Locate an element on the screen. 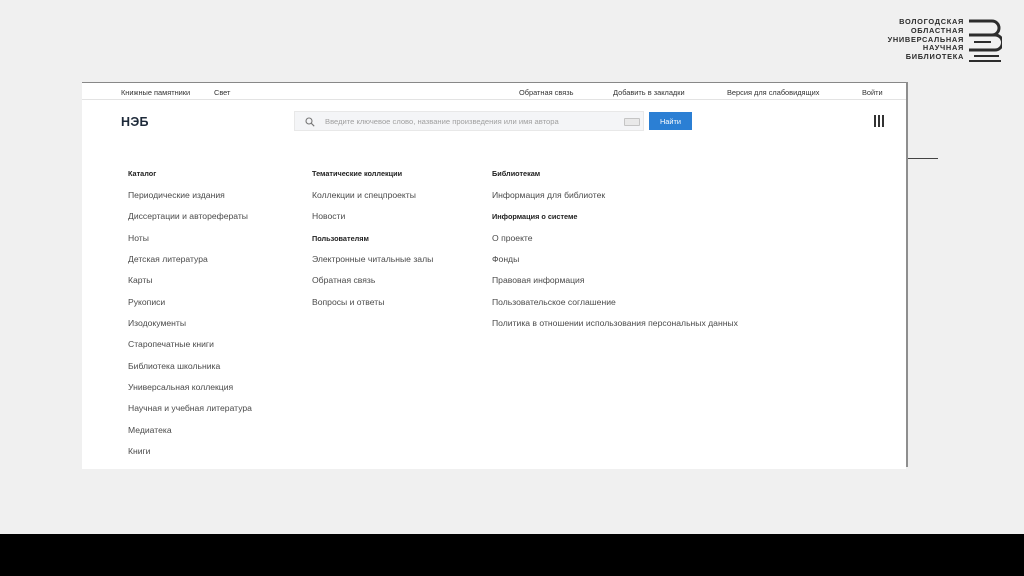 This screenshot has height=576, width=1024. menu-icon is located at coordinates (879, 121).